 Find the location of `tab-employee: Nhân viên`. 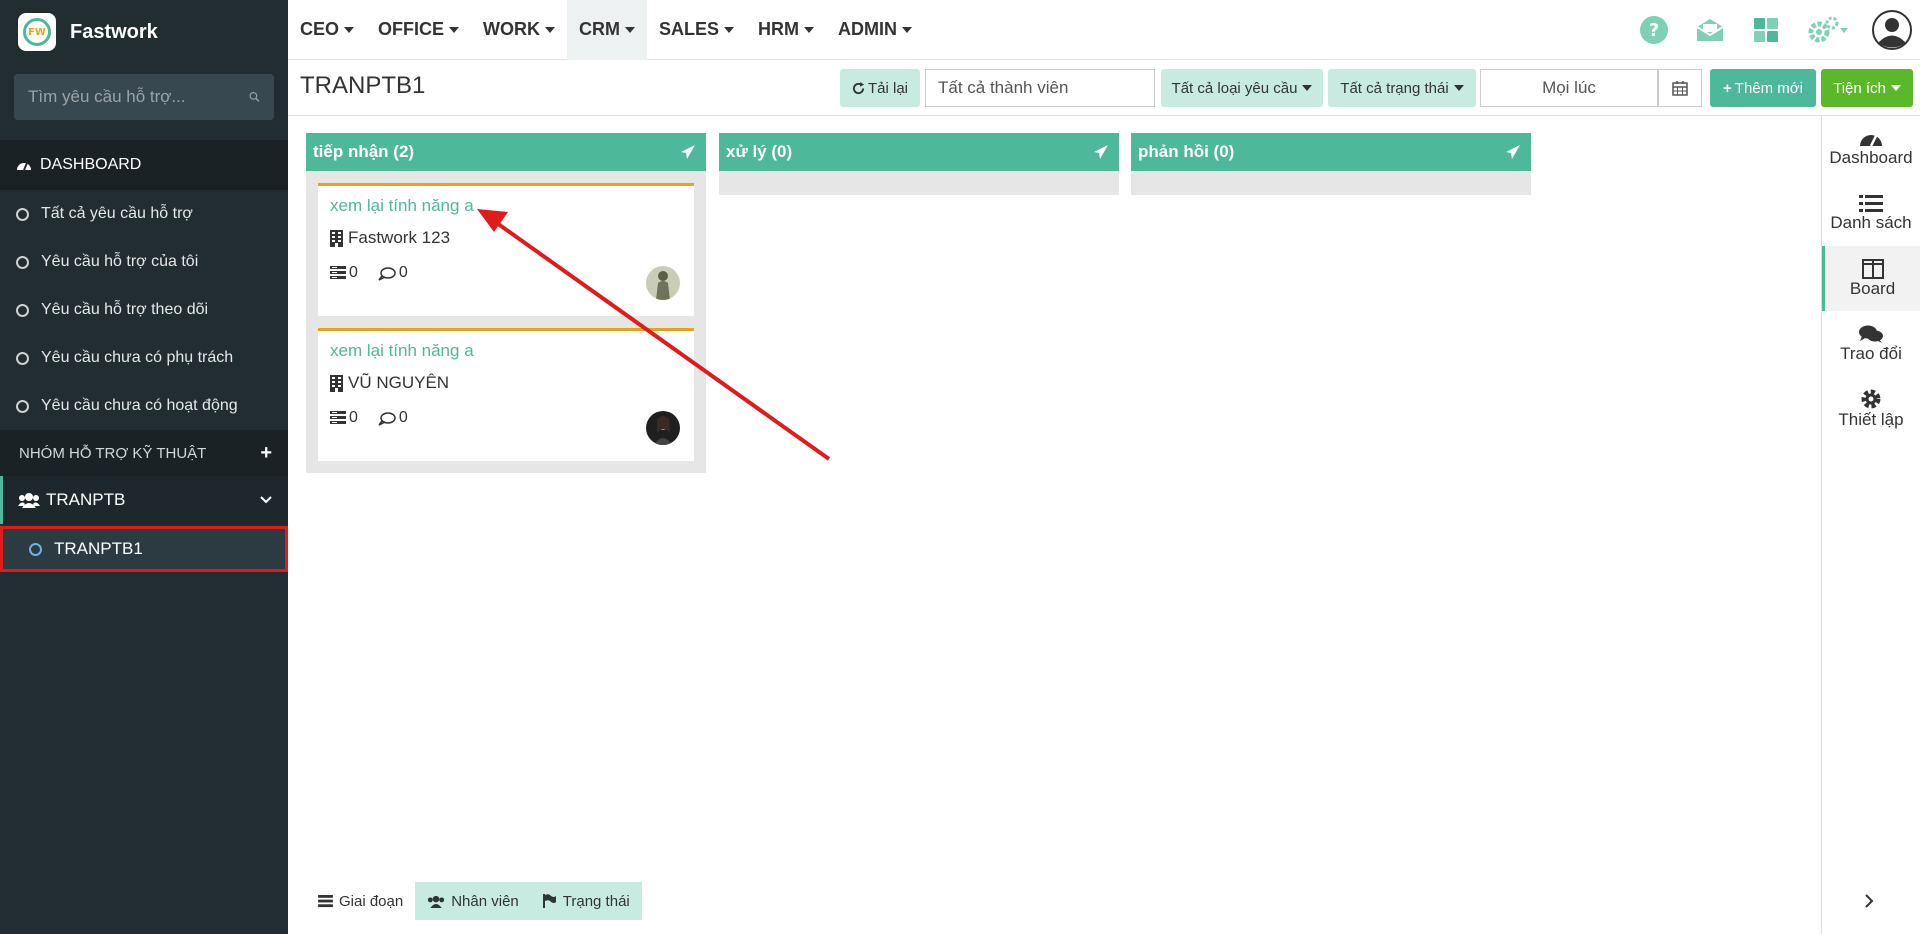

tab-employee: Nhân viên is located at coordinates (473, 901).